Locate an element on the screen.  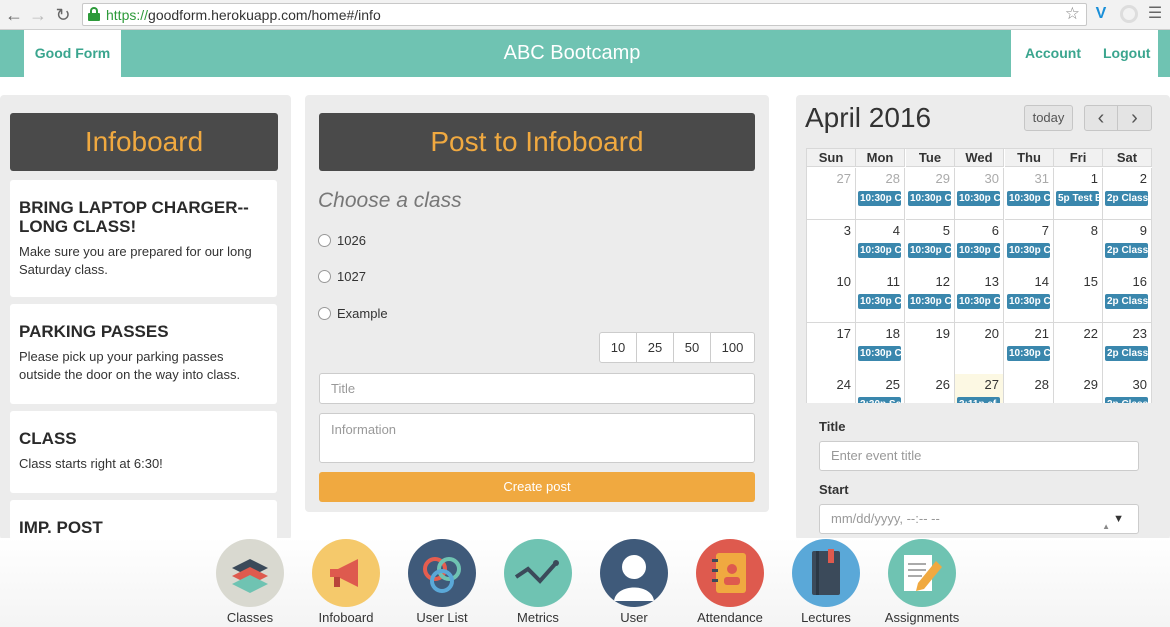
dock-item-user-list: User List is located at coordinates (442, 583).